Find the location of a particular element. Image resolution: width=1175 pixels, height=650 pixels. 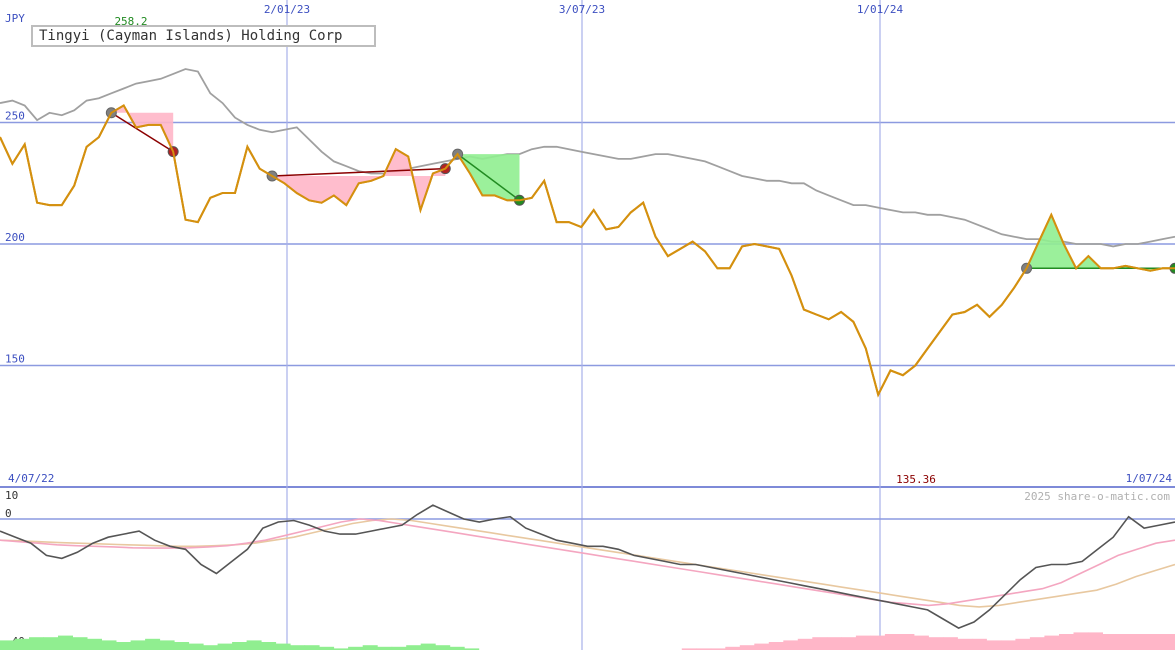

x-tick-label-0: 2/01/23 is located at coordinates (287, 9).